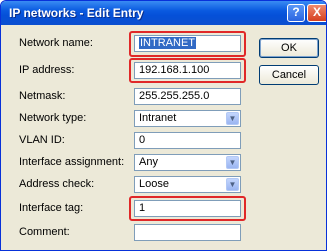 The width and height of the screenshot is (327, 251). Describe the element at coordinates (316, 13) in the screenshot. I see `close-icon: X` at that location.